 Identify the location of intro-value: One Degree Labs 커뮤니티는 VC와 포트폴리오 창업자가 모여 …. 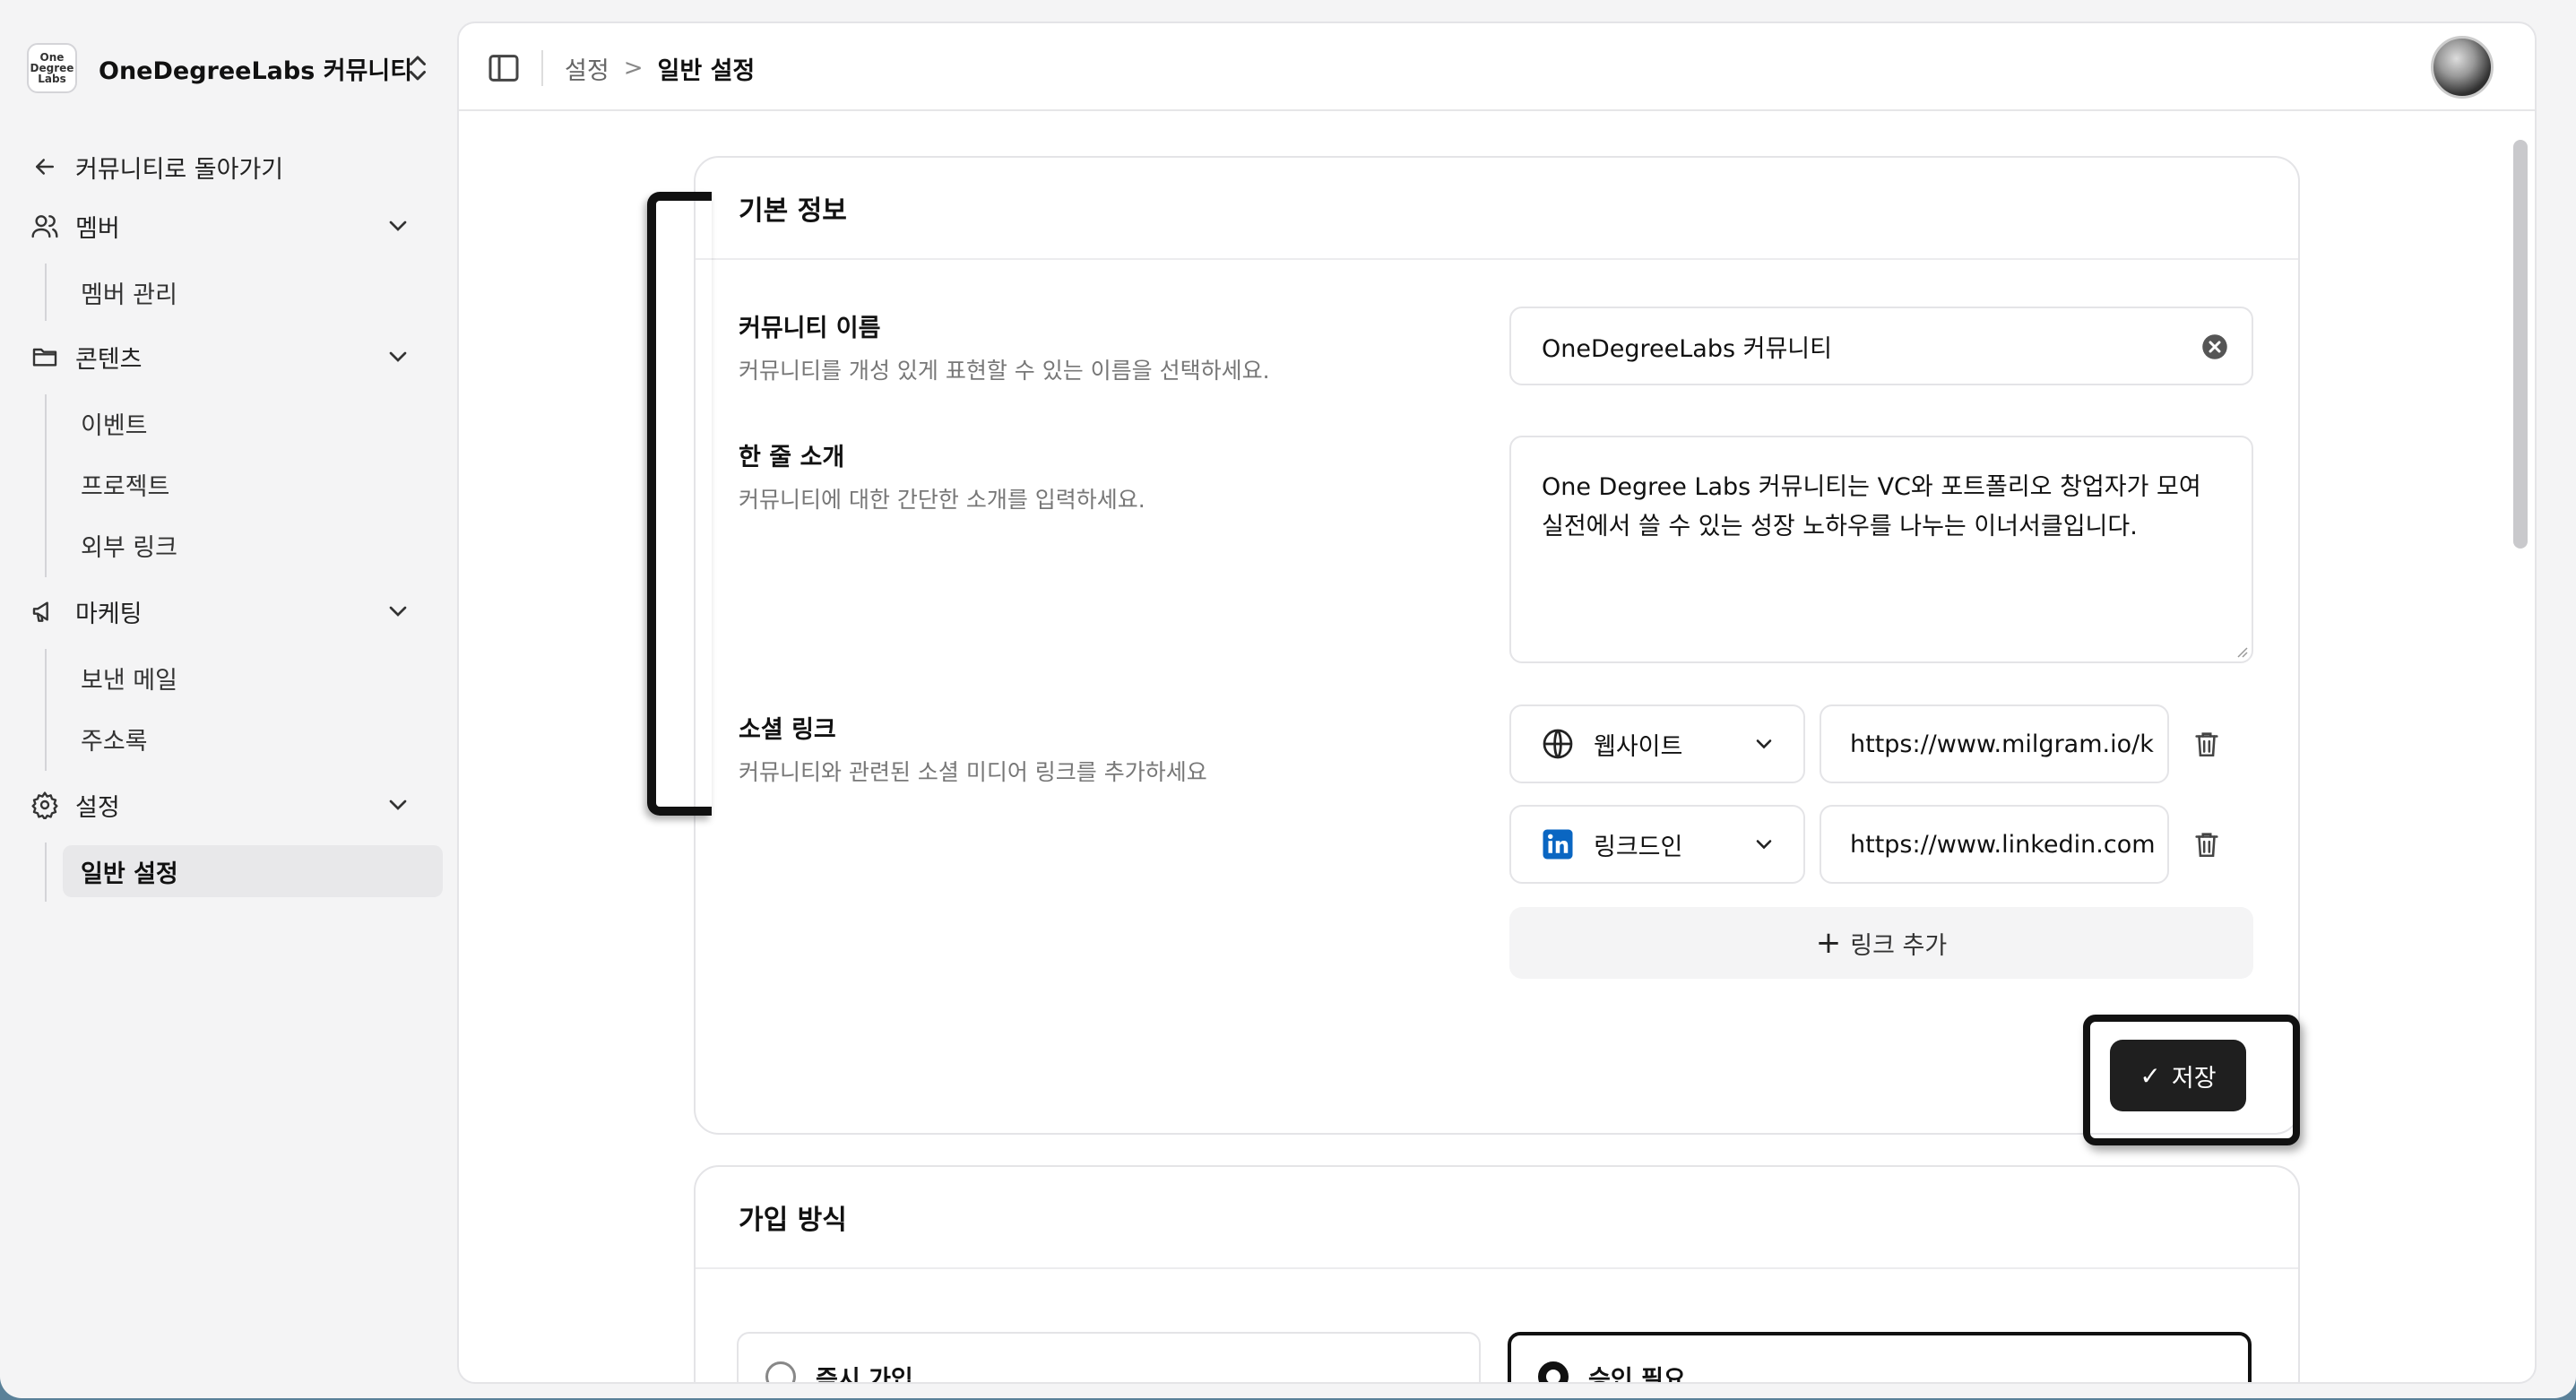
(1871, 506).